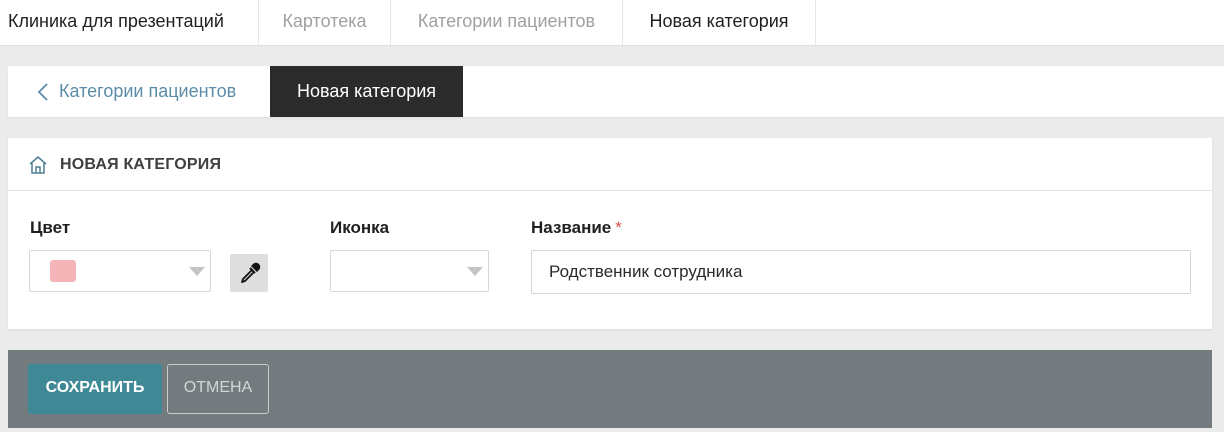 This screenshot has width=1224, height=432. Describe the element at coordinates (120, 271) in the screenshot. I see `color-select` at that location.